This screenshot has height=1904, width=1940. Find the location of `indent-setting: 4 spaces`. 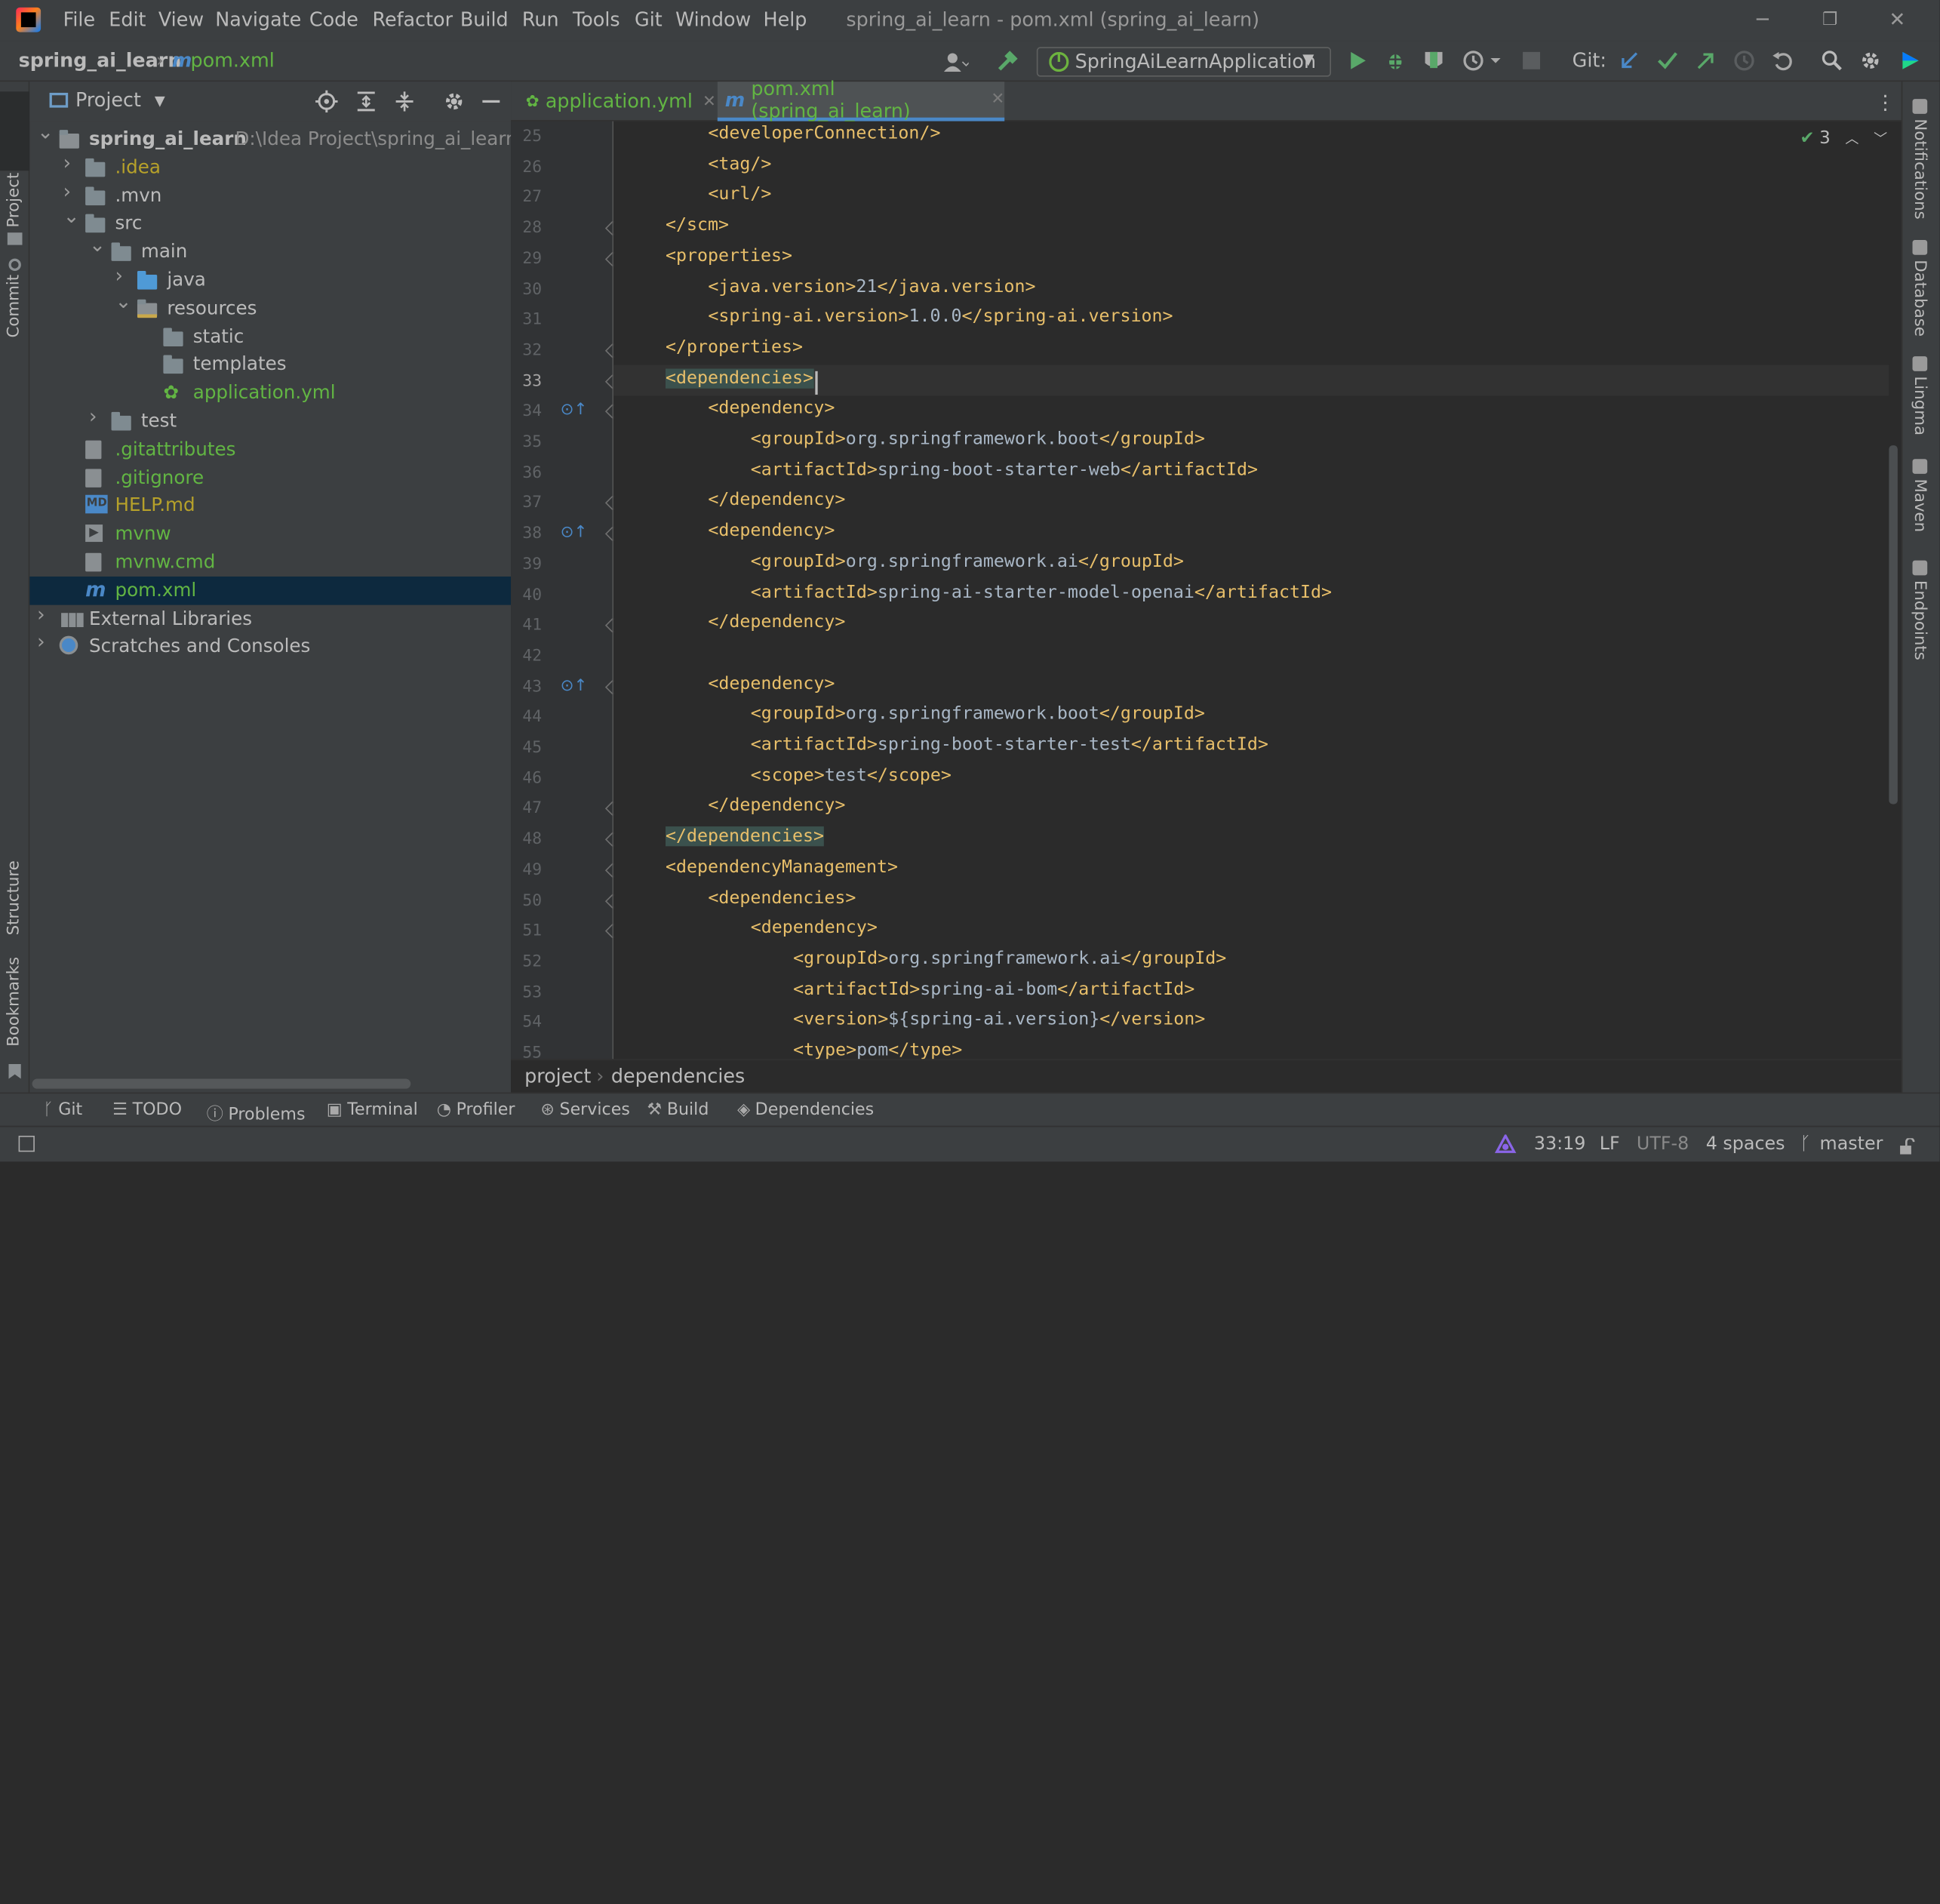

indent-setting: 4 spaces is located at coordinates (1745, 1144).